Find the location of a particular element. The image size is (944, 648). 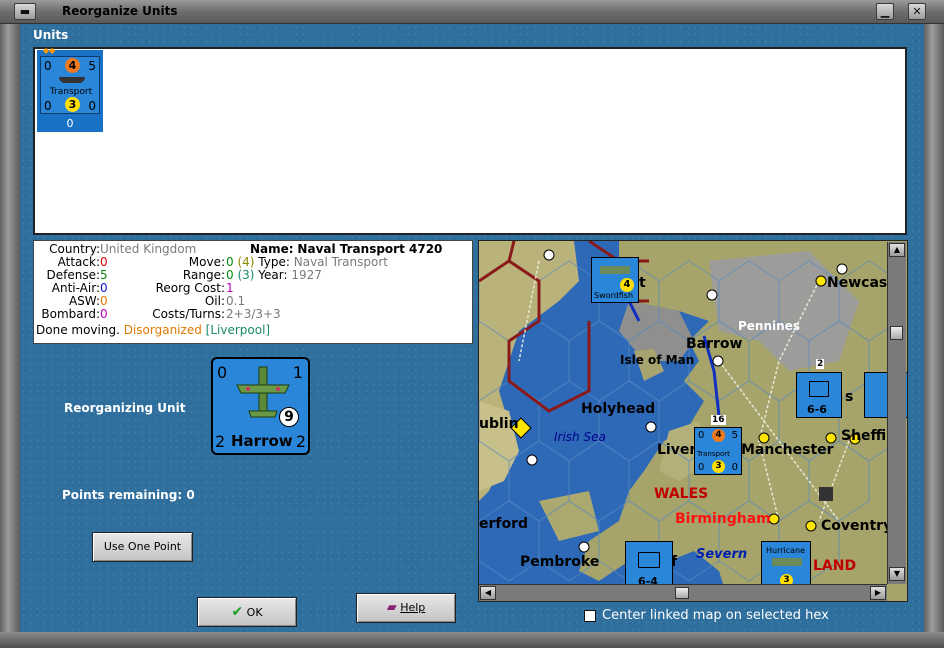

counter-bottom-mid: 3 is located at coordinates (72, 104).